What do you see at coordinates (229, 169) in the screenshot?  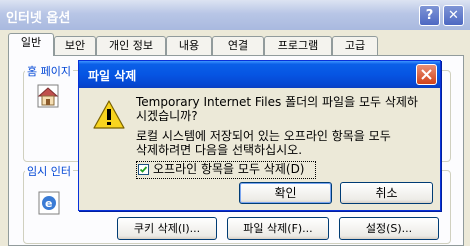 I see `checkbox-label: 오프라인 항목을 모두 삭제(D)` at bounding box center [229, 169].